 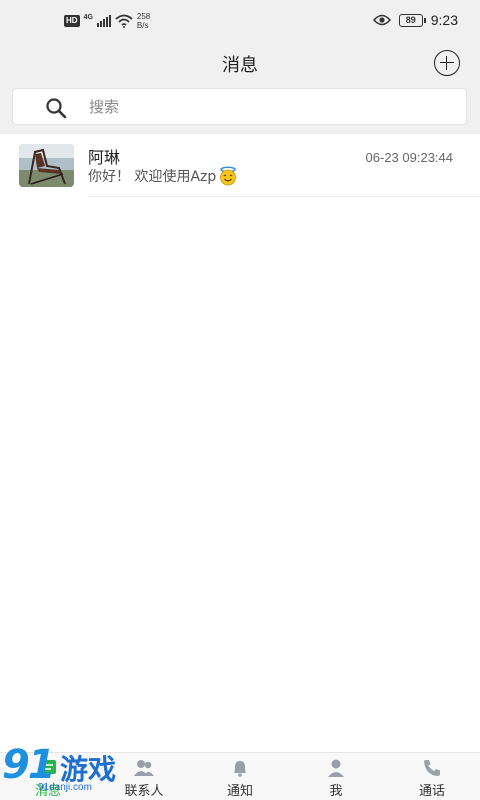 I want to click on tab-label: 我, so click(x=336, y=791).